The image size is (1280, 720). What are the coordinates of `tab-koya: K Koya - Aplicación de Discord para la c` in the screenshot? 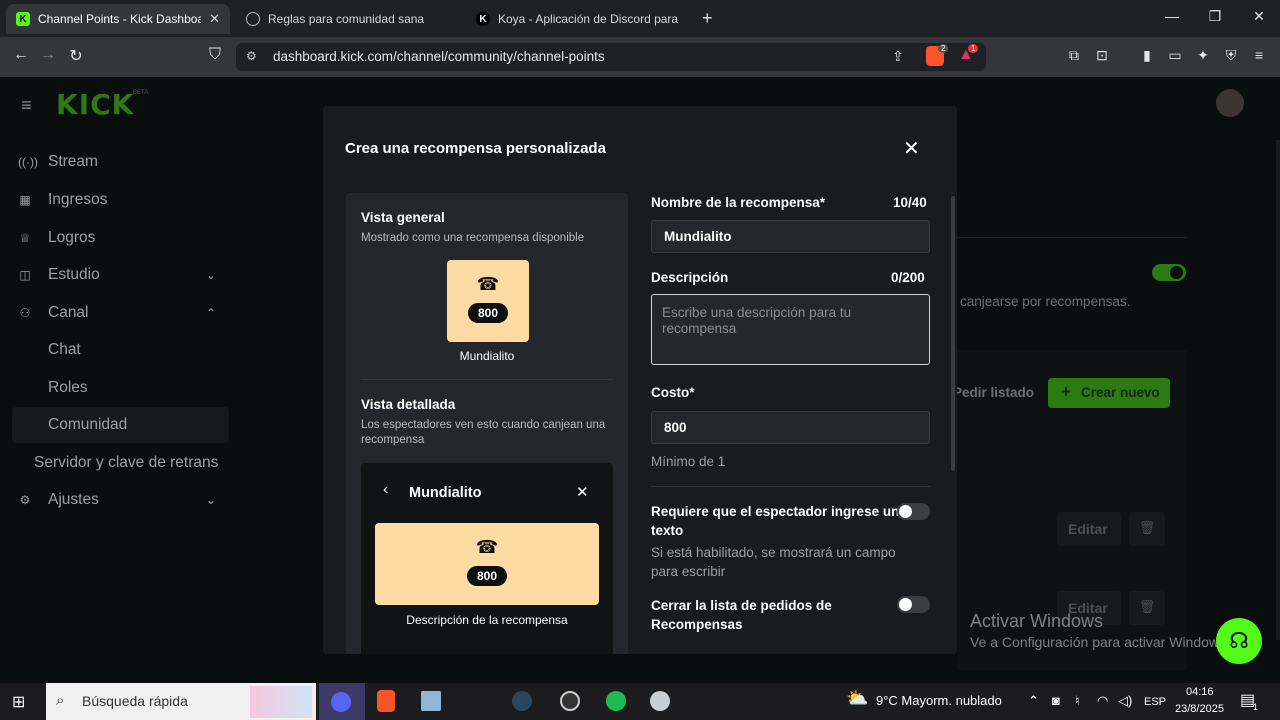 It's located at (578, 19).